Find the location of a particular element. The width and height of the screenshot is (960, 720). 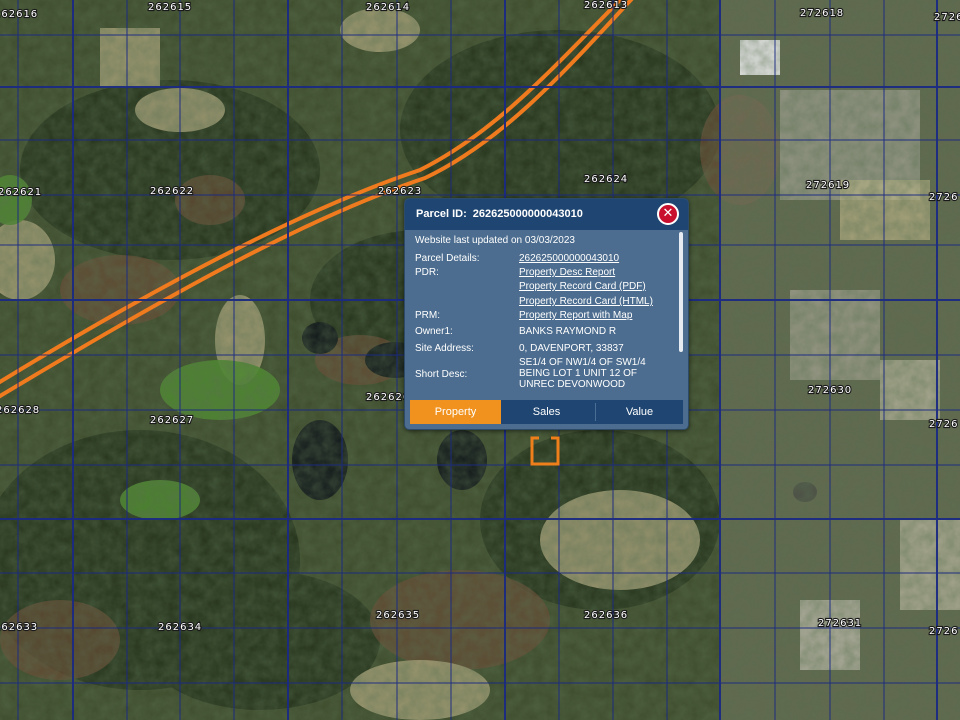

pdr-label: PDR: is located at coordinates (427, 272).